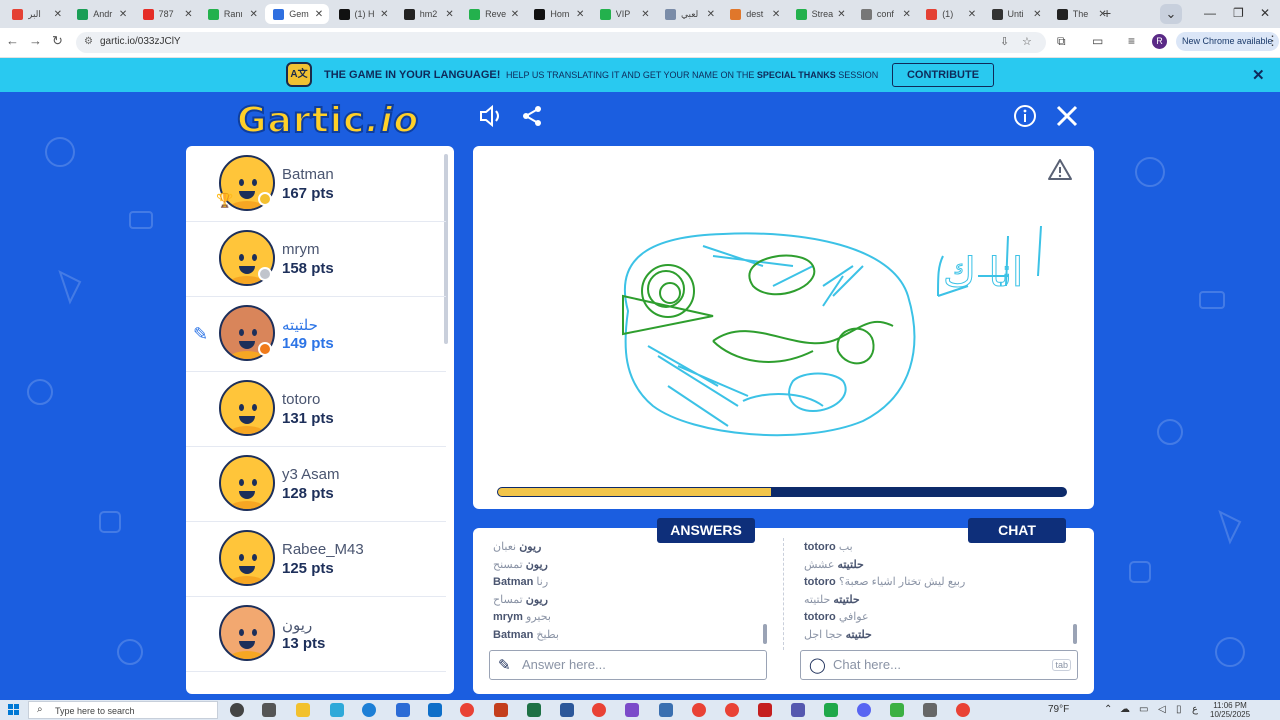 The height and width of the screenshot is (720, 1280). What do you see at coordinates (1171, 14) in the screenshot?
I see `tab-search-button: ⌄` at bounding box center [1171, 14].